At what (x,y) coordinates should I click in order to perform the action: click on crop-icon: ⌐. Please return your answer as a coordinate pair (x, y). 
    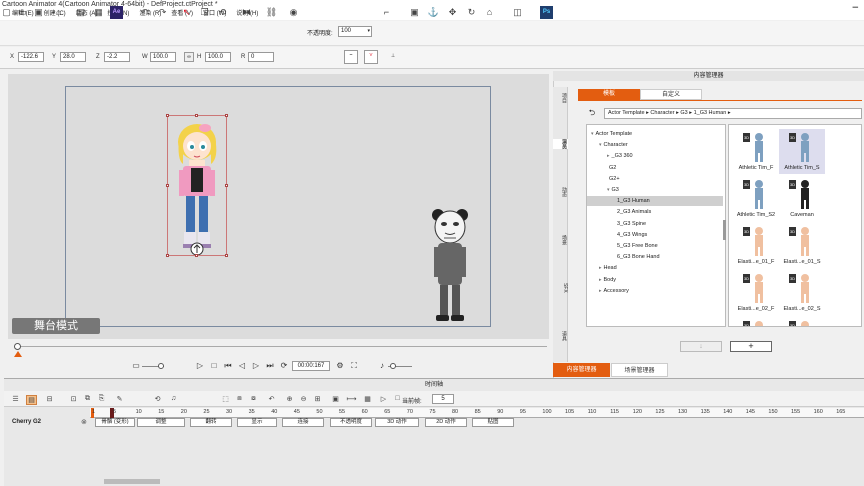
    Looking at the image, I should click on (386, 12).